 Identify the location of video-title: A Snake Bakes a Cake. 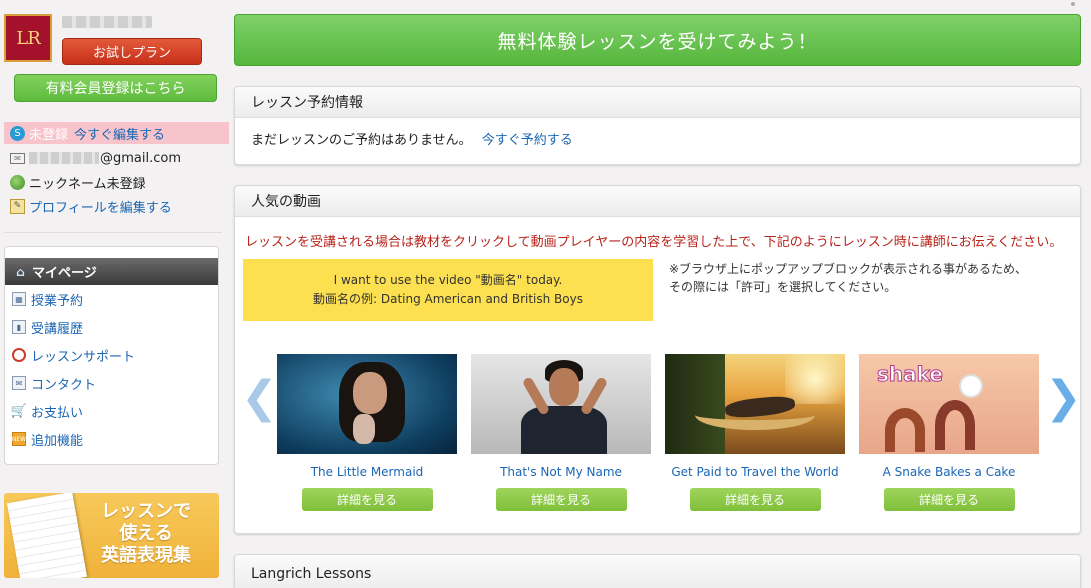
(949, 472).